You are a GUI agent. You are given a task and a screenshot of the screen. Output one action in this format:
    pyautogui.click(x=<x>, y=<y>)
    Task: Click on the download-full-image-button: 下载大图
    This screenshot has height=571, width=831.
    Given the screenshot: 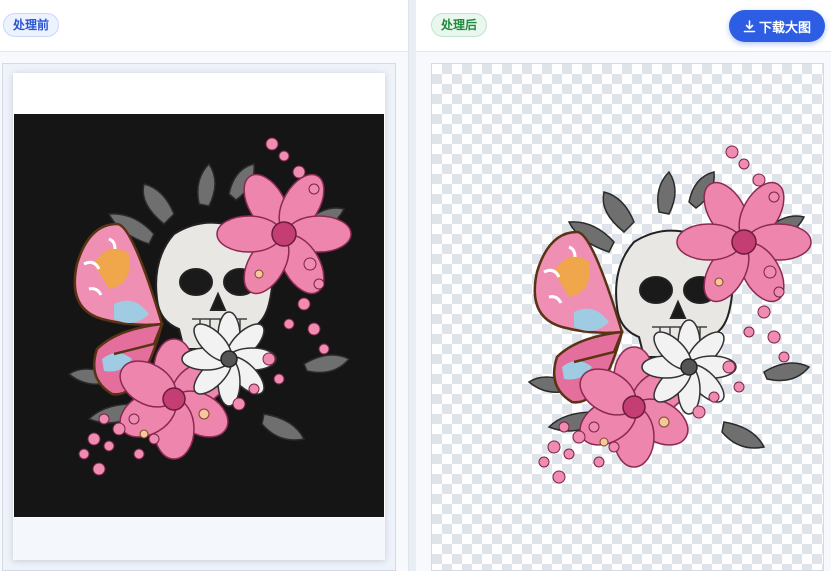 What is the action you would take?
    pyautogui.click(x=777, y=26)
    